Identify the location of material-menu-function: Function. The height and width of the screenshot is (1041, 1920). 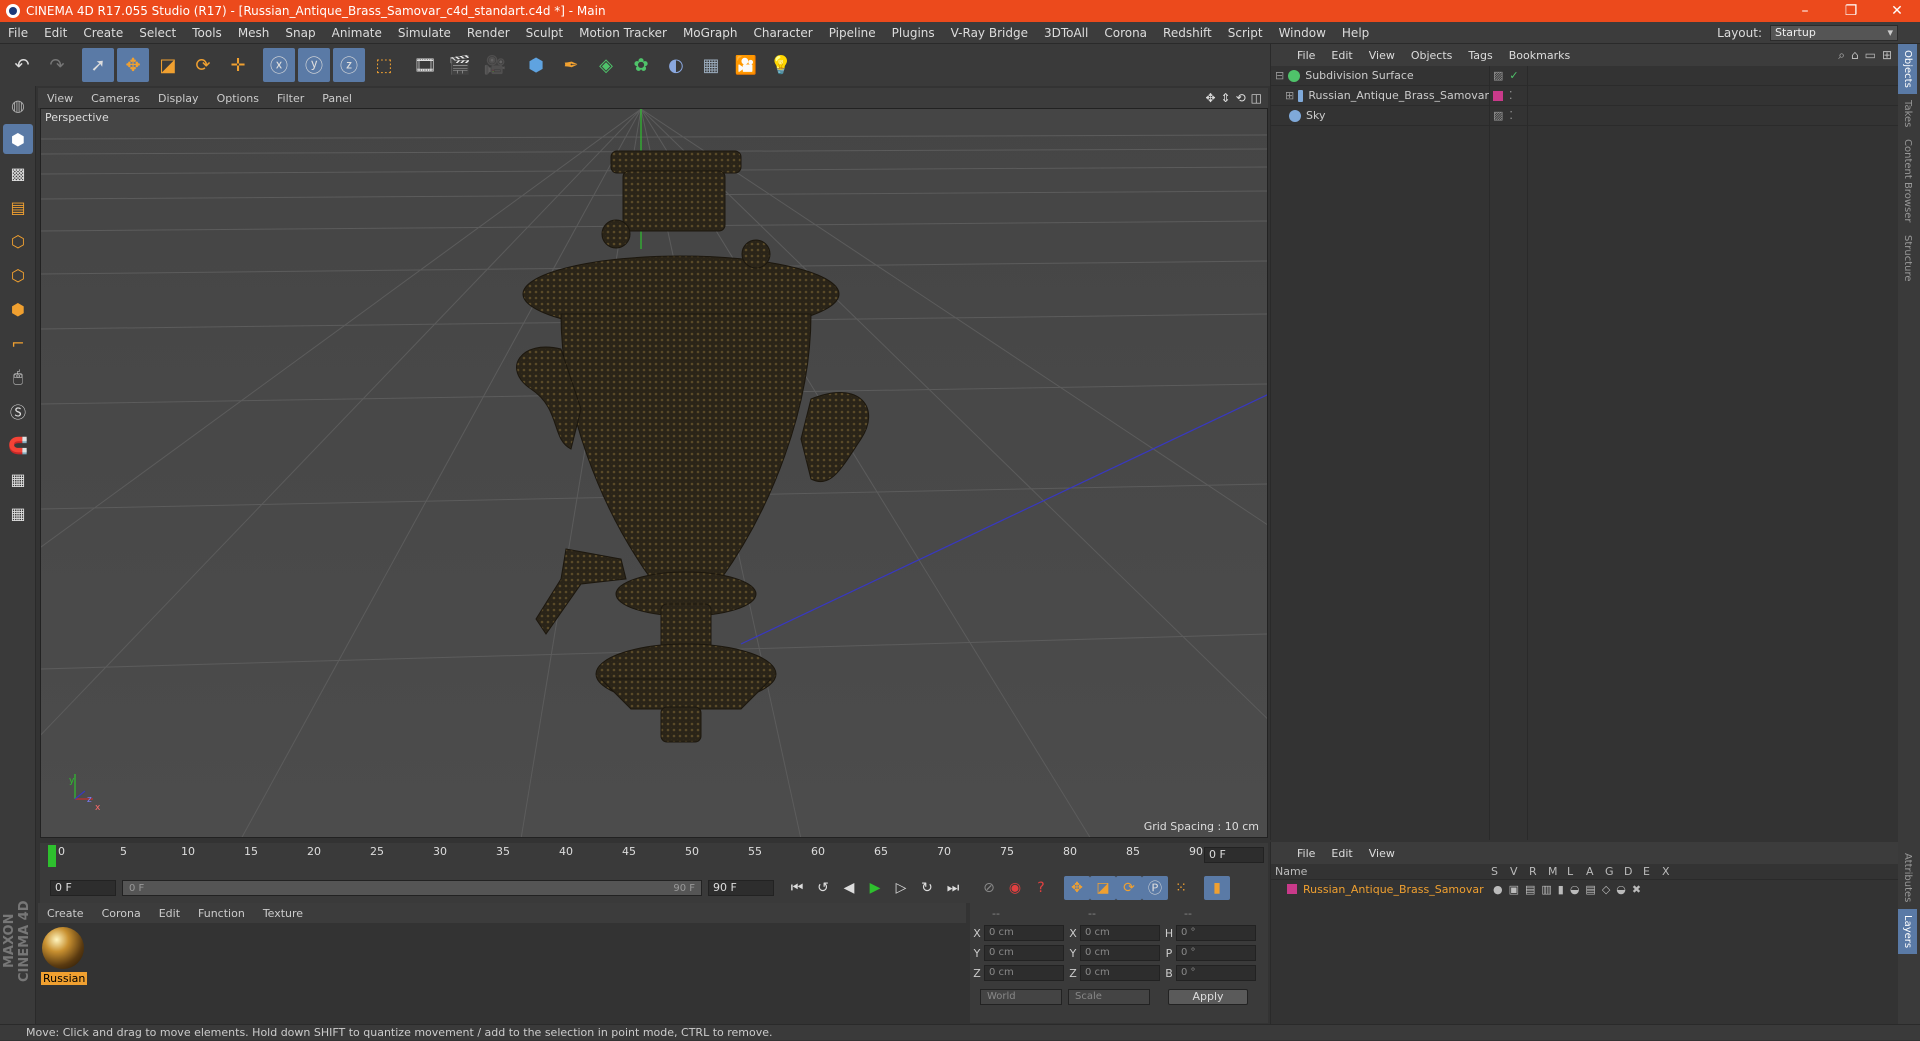
(221, 913).